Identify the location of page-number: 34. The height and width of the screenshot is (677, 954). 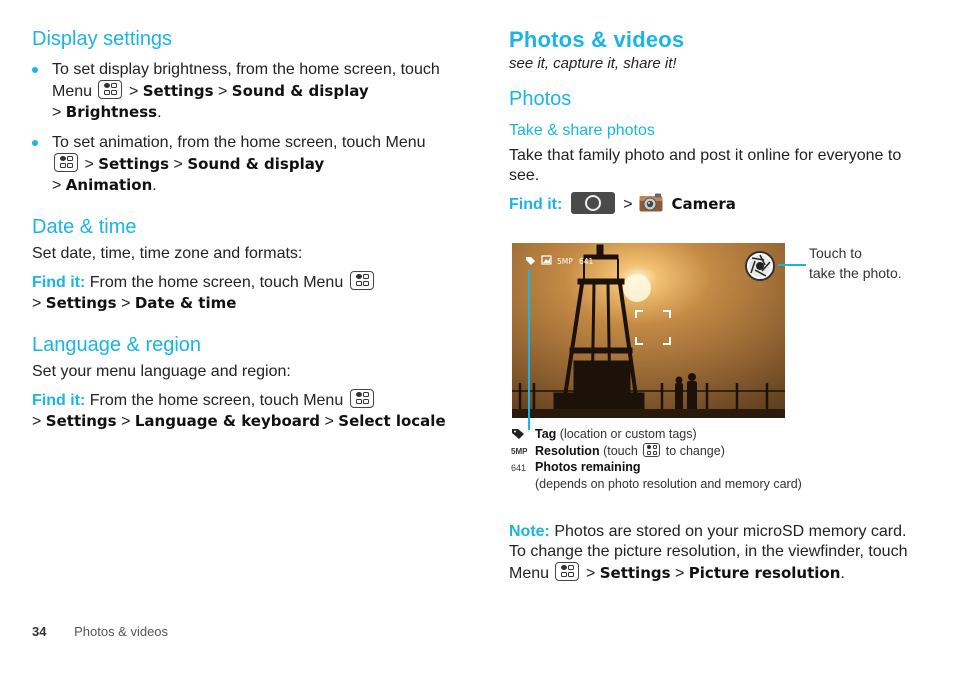
(39, 631).